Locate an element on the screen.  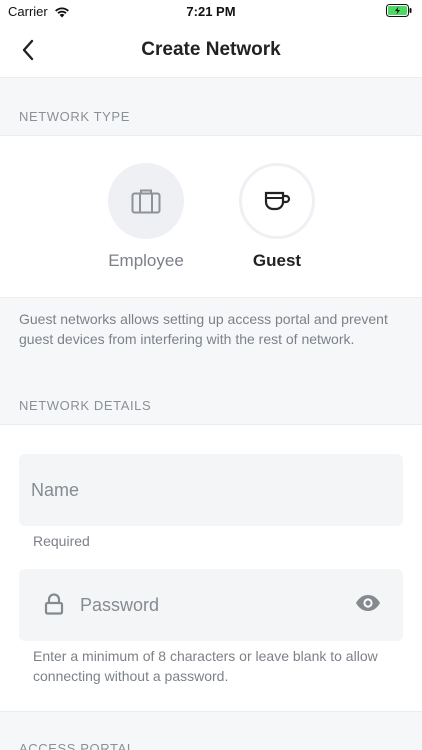
password-placeholder: Password is located at coordinates (120, 605).